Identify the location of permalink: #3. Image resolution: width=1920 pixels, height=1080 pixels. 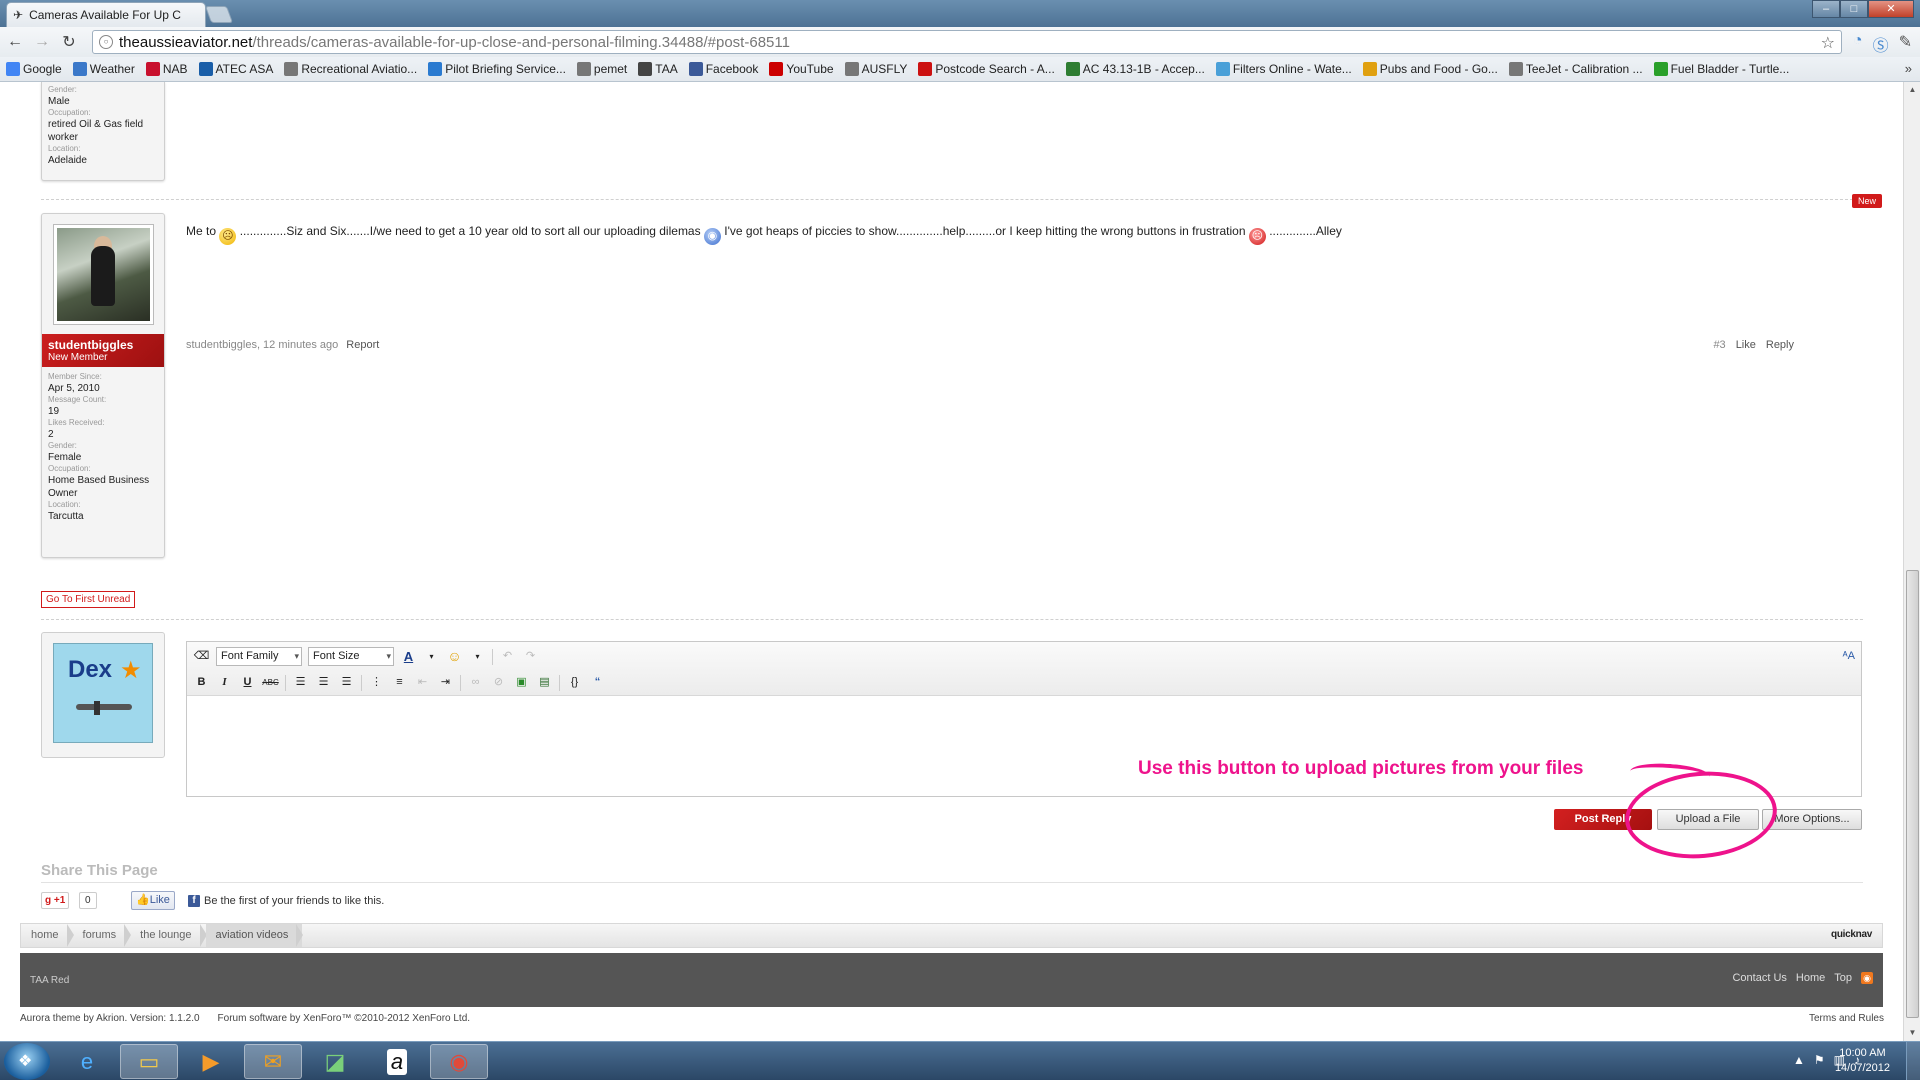
(1719, 345).